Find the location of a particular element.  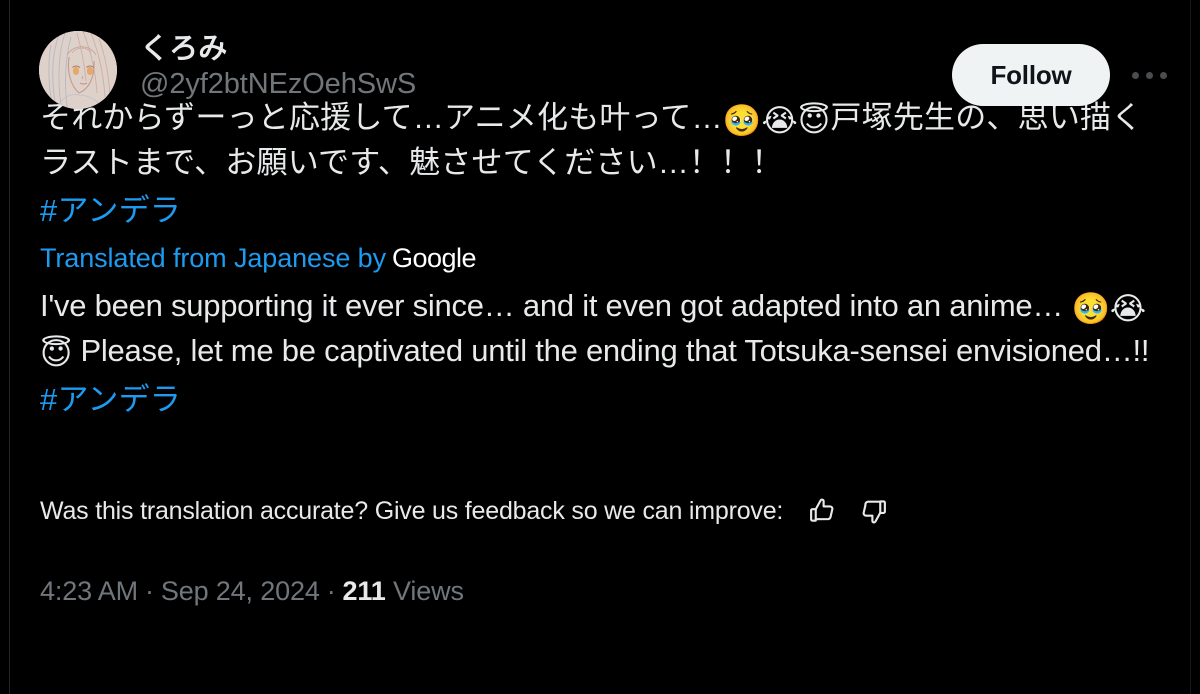

identity-block: くろみ @2yf2btNEzOehSwS is located at coordinates (278, 67).